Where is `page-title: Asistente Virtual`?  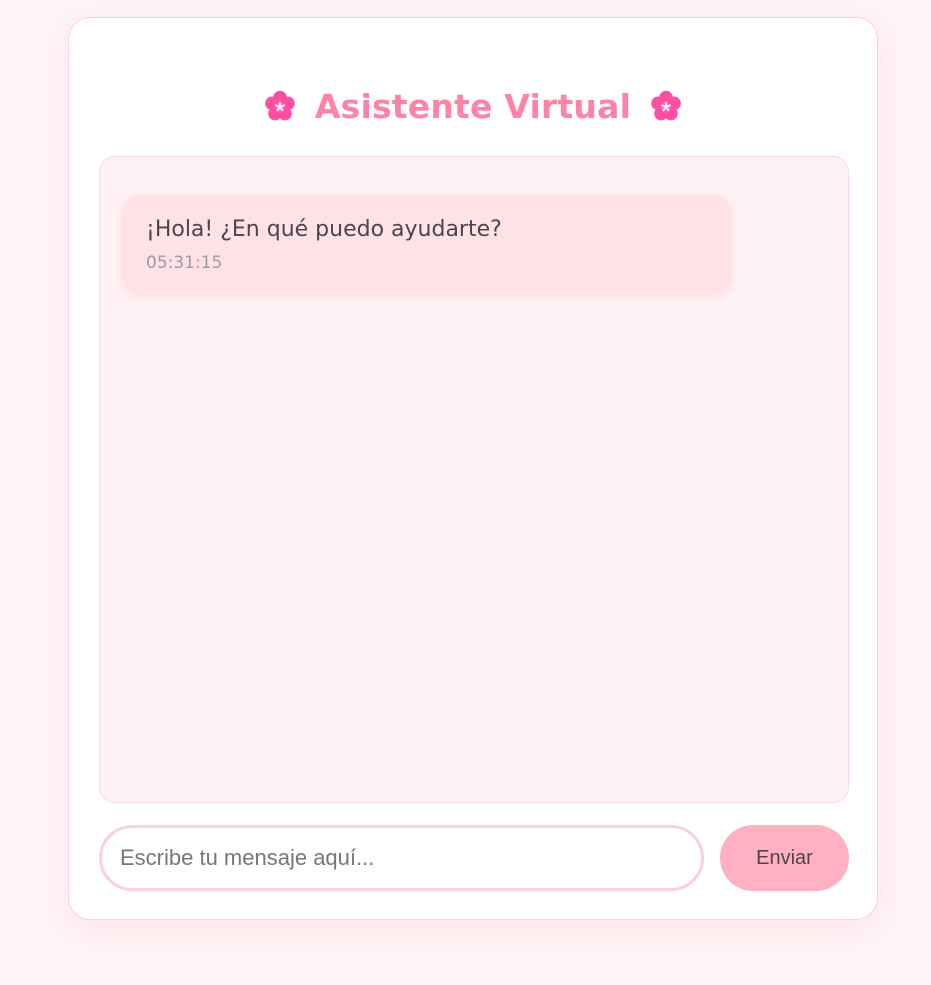 page-title: Asistente Virtual is located at coordinates (473, 106).